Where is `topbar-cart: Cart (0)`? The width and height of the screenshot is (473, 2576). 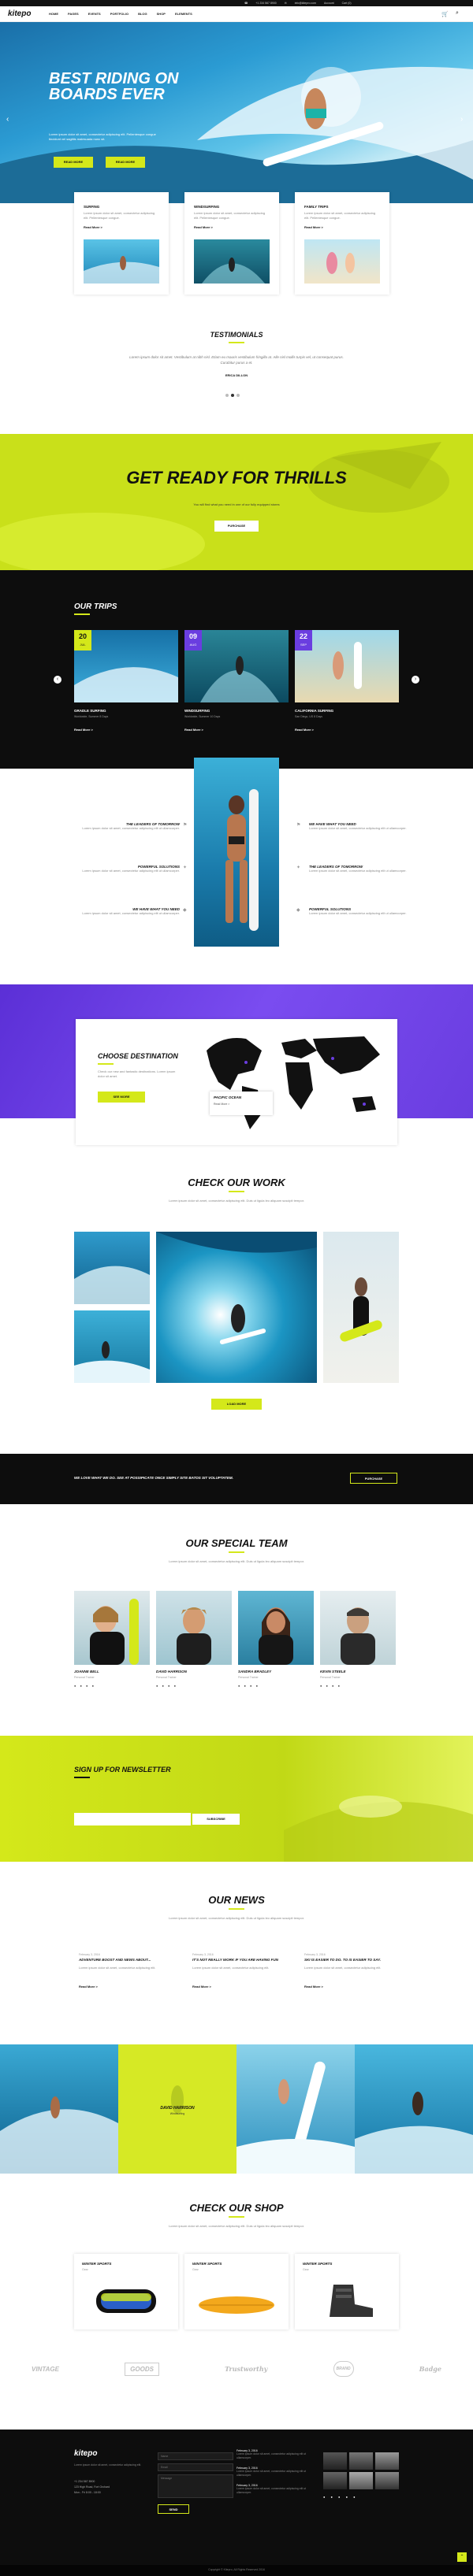
topbar-cart: Cart (0) is located at coordinates (347, 3).